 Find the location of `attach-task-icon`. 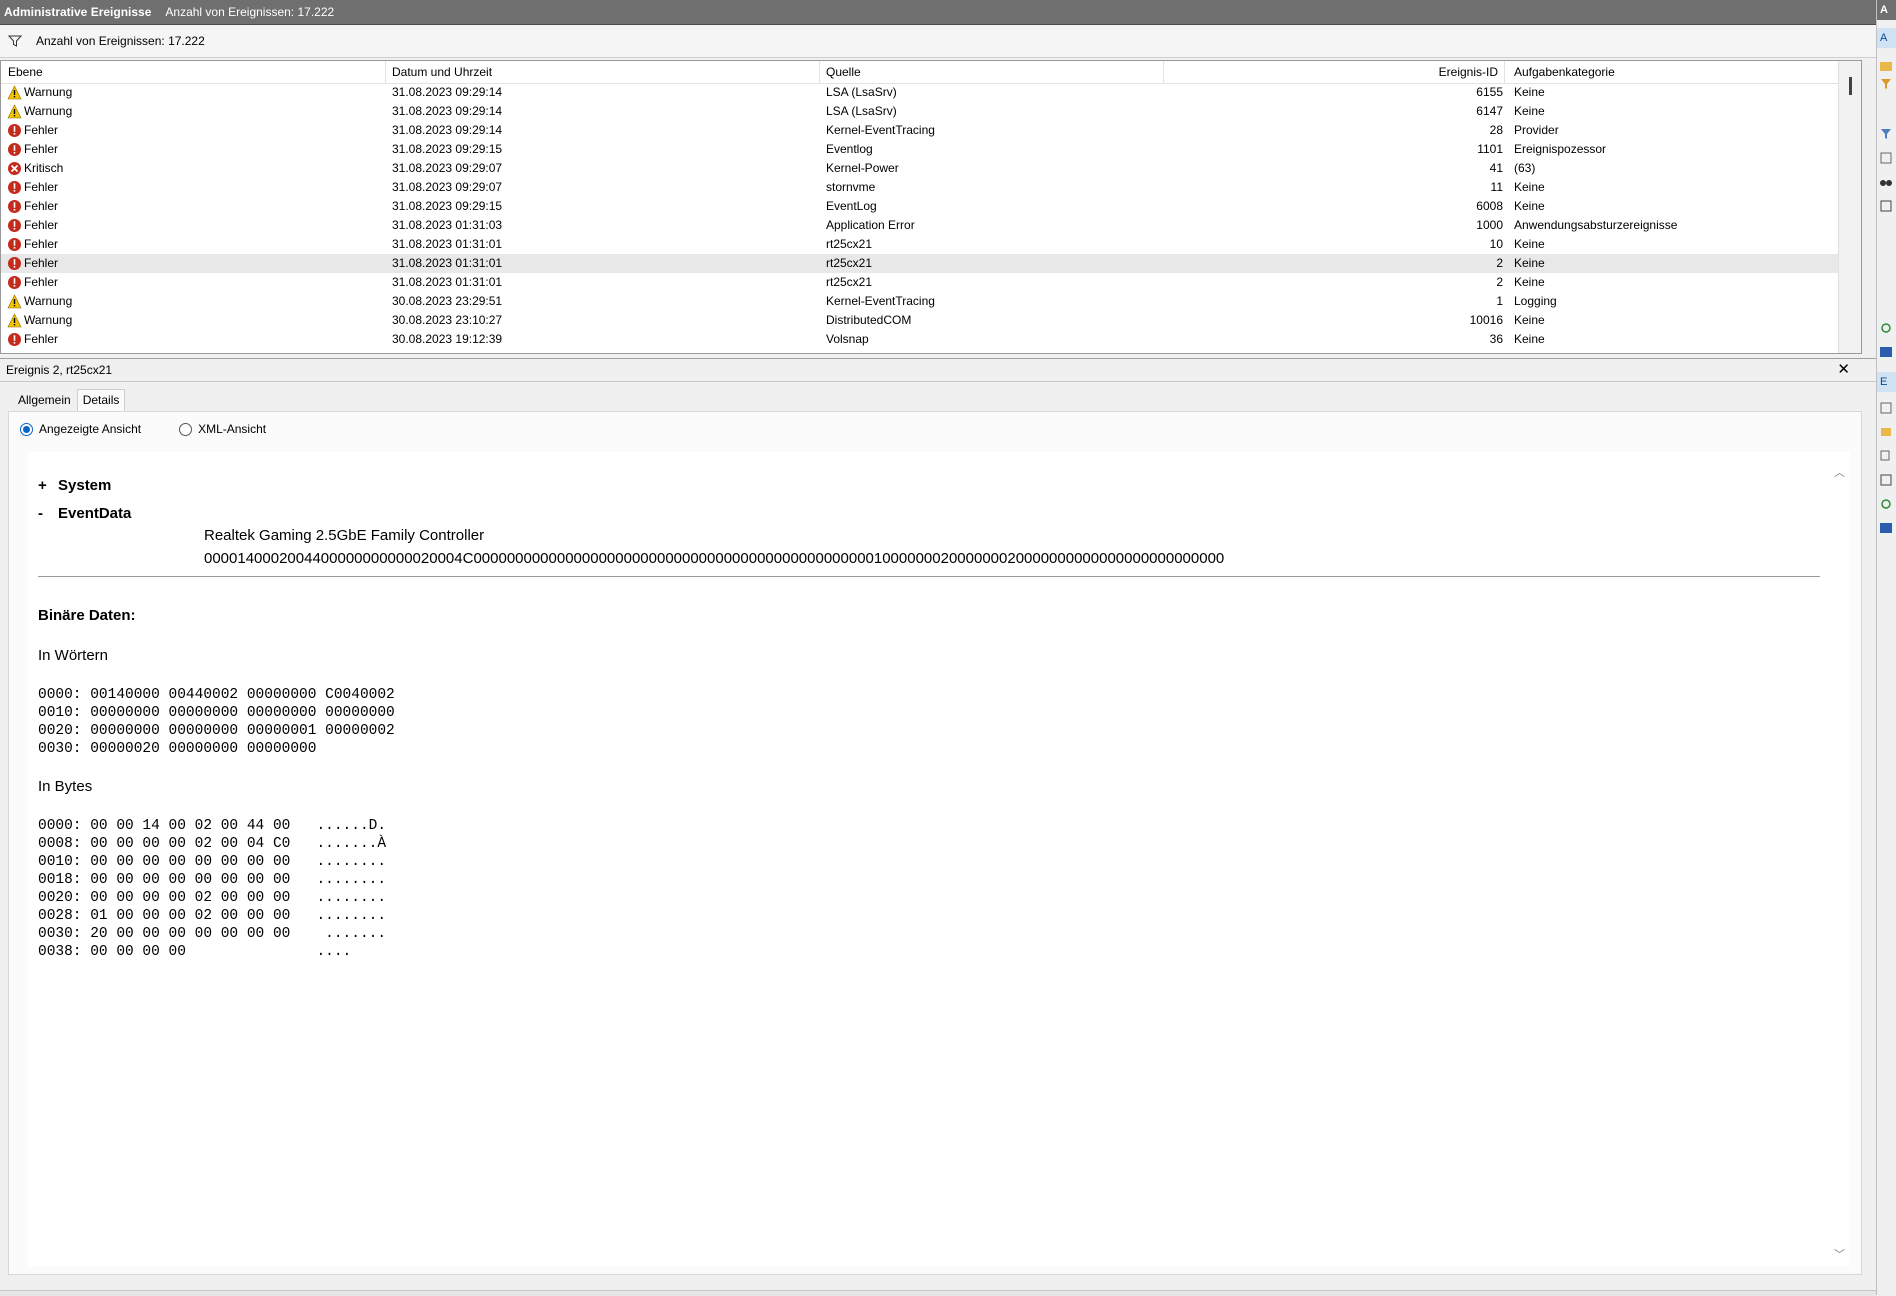

attach-task-icon is located at coordinates (1886, 432).